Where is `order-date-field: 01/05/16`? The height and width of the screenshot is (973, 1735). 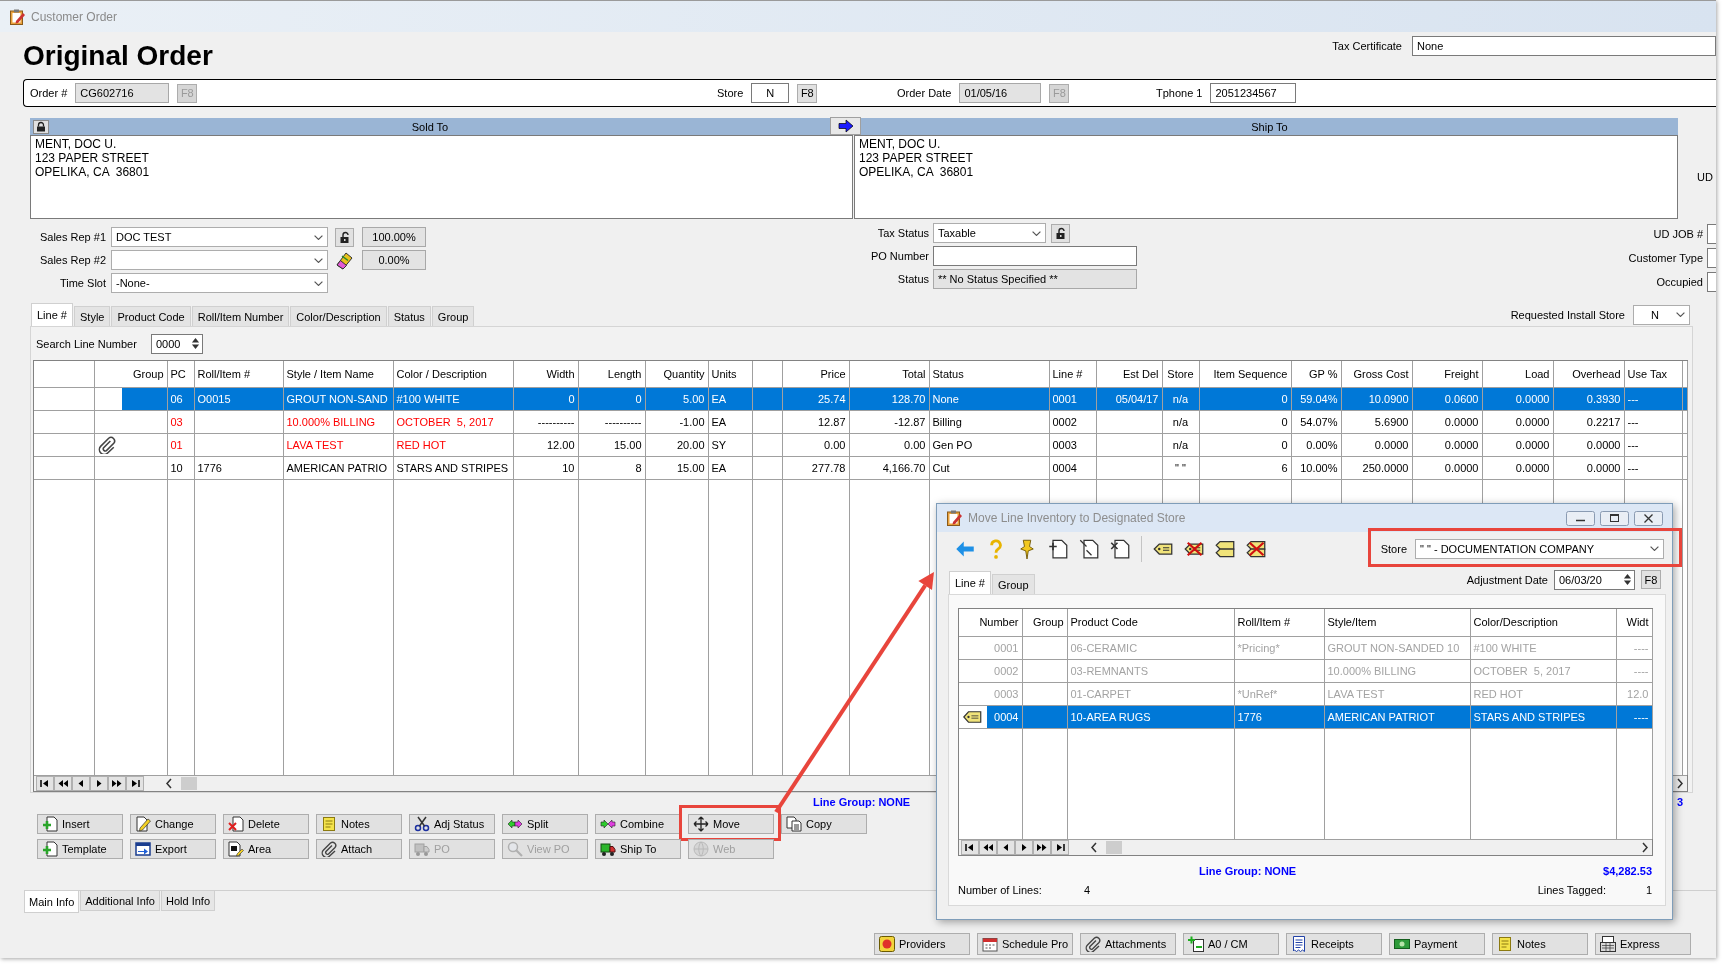 order-date-field: 01/05/16 is located at coordinates (1000, 93).